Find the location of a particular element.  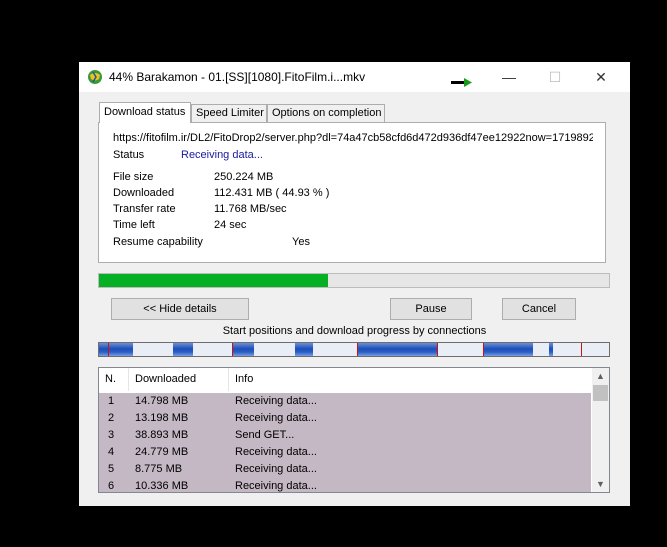

resume-capability-value: Yes is located at coordinates (301, 242).